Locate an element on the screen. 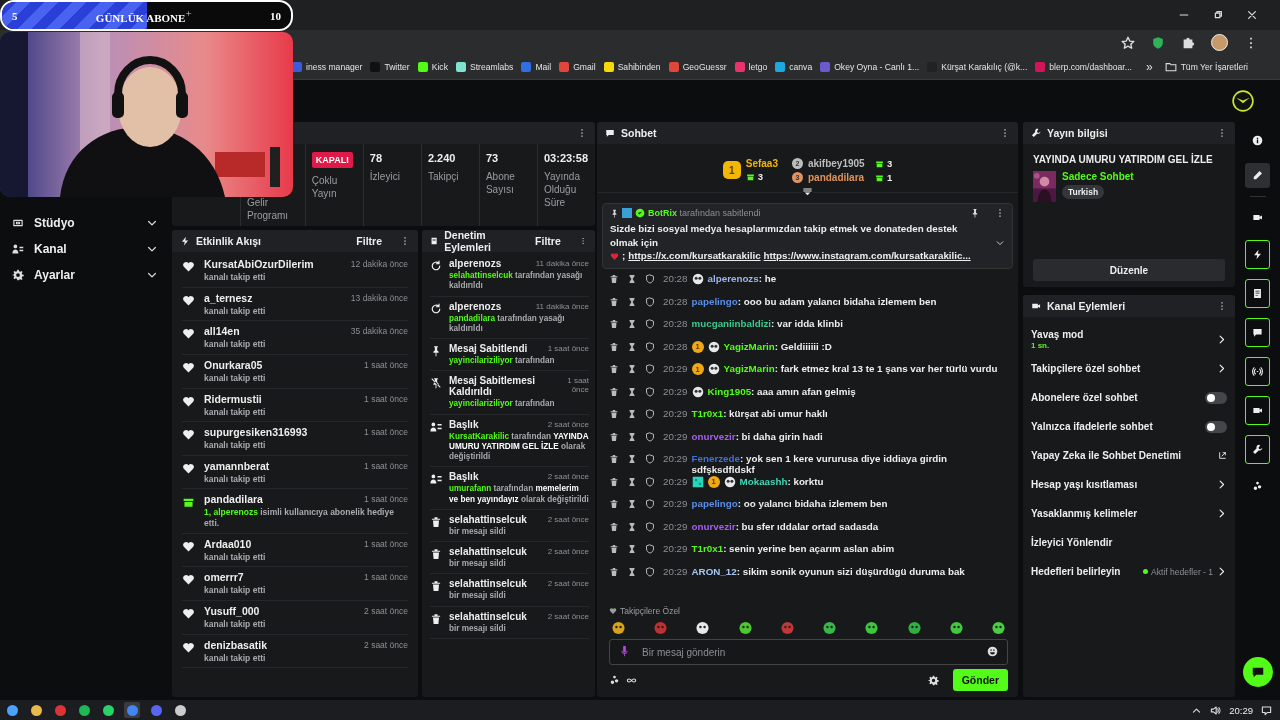  sidebar-item: Kanal is located at coordinates (85, 249).